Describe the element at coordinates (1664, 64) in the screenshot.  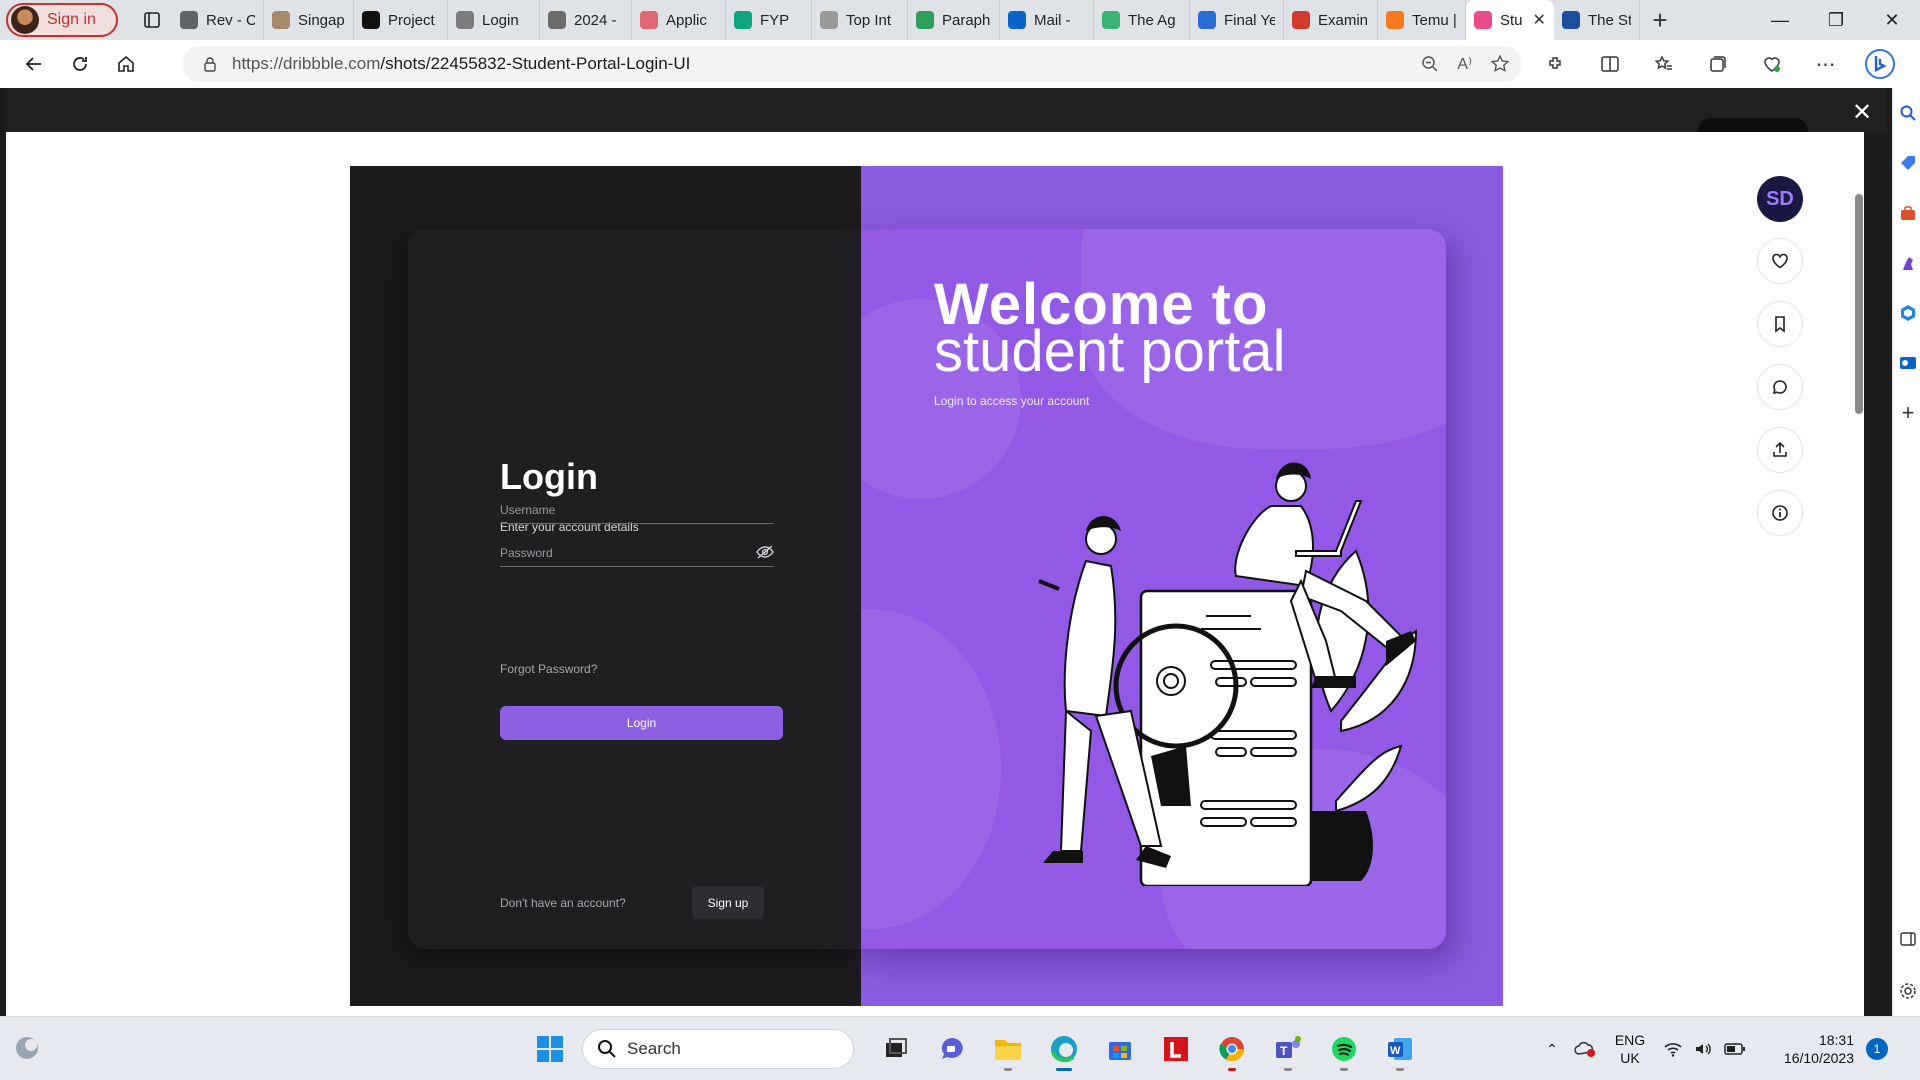
I see `favorites-icon` at that location.